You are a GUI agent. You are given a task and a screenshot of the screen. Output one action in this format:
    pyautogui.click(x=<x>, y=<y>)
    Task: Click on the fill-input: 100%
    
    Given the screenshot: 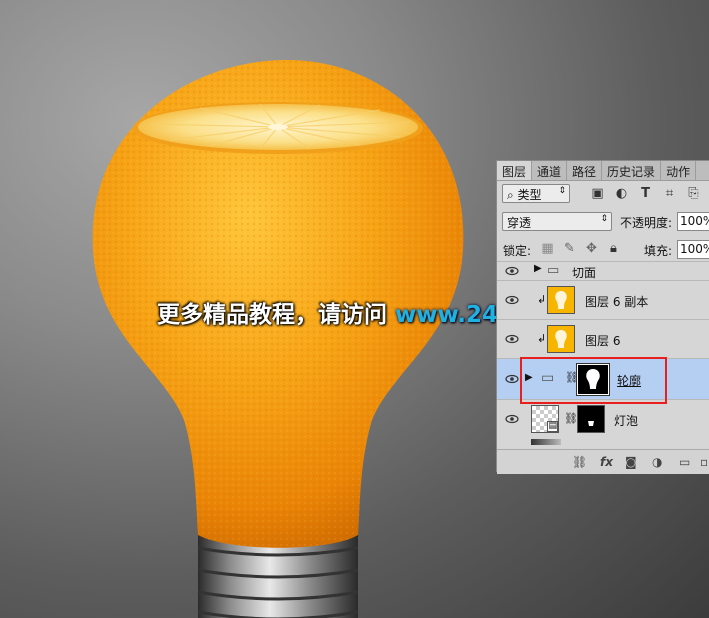 What is the action you would take?
    pyautogui.click(x=693, y=249)
    